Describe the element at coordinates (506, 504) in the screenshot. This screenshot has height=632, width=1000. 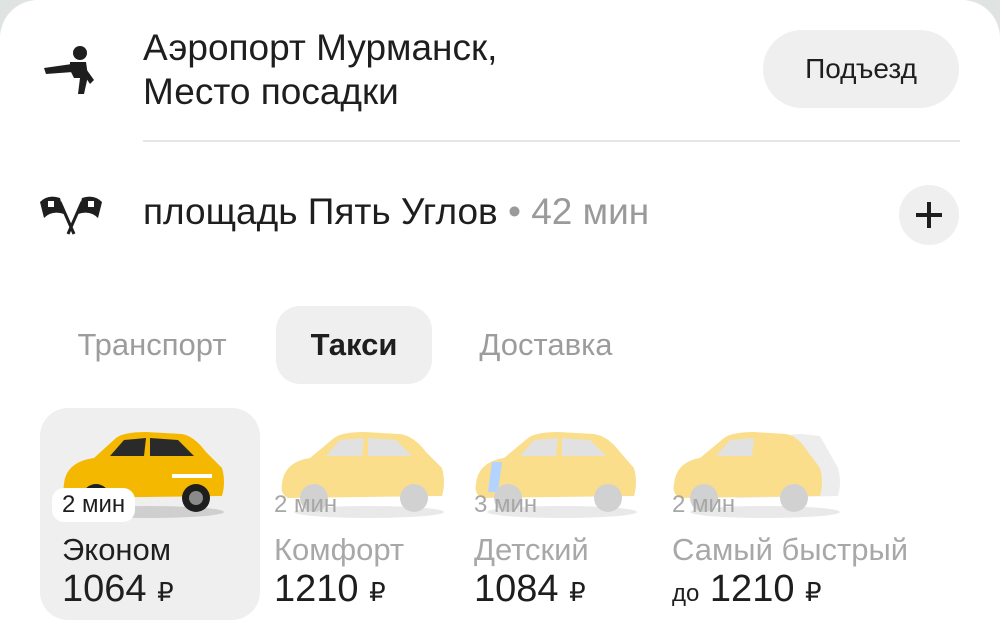
I see `tariff-eta: 3 мин` at that location.